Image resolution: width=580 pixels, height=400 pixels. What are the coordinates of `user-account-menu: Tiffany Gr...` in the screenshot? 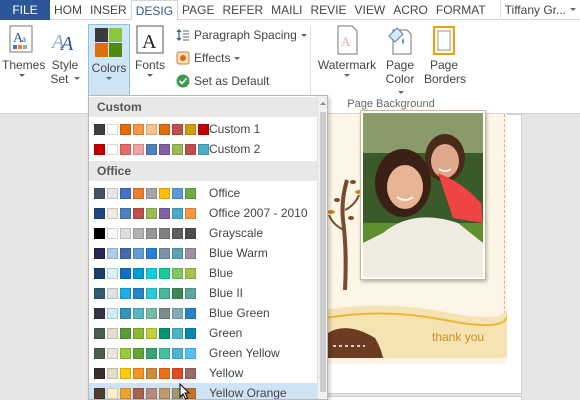 It's located at (539, 10).